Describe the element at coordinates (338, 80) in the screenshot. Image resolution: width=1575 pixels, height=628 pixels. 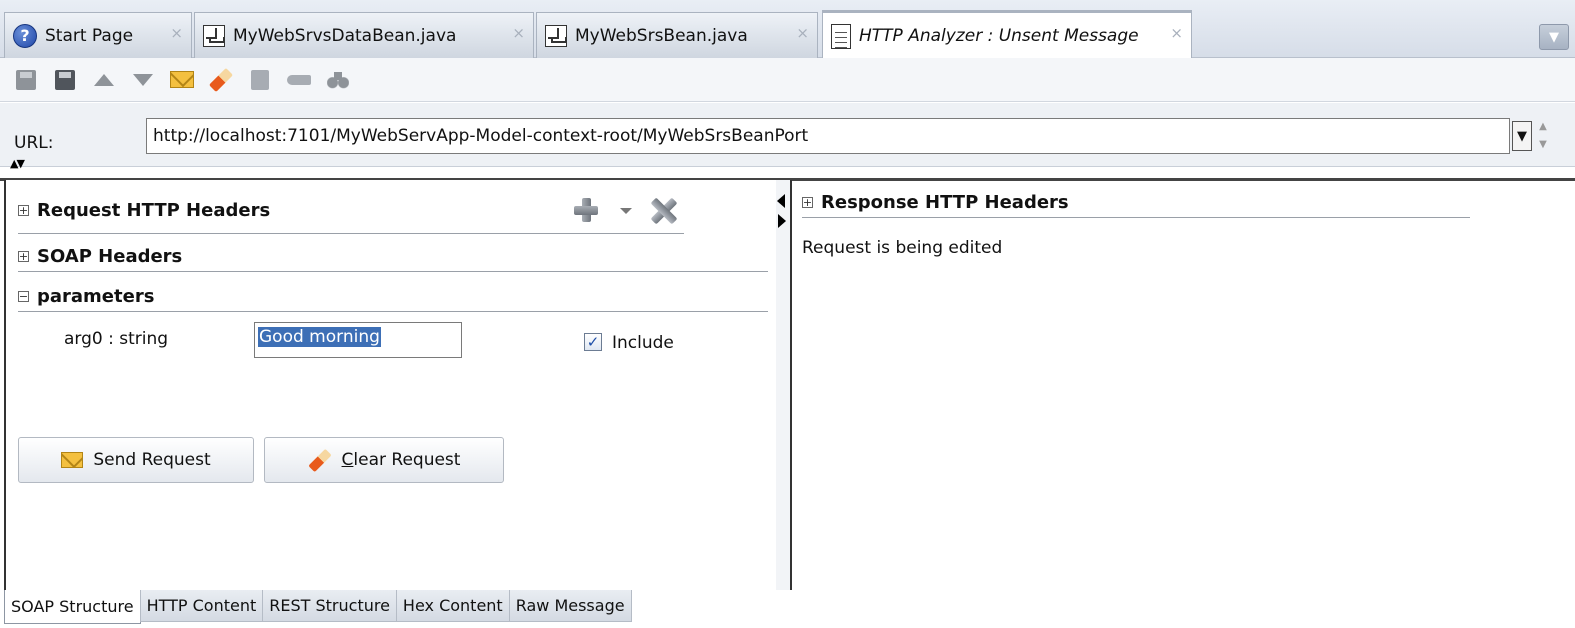
I see `binoculars-icon` at that location.